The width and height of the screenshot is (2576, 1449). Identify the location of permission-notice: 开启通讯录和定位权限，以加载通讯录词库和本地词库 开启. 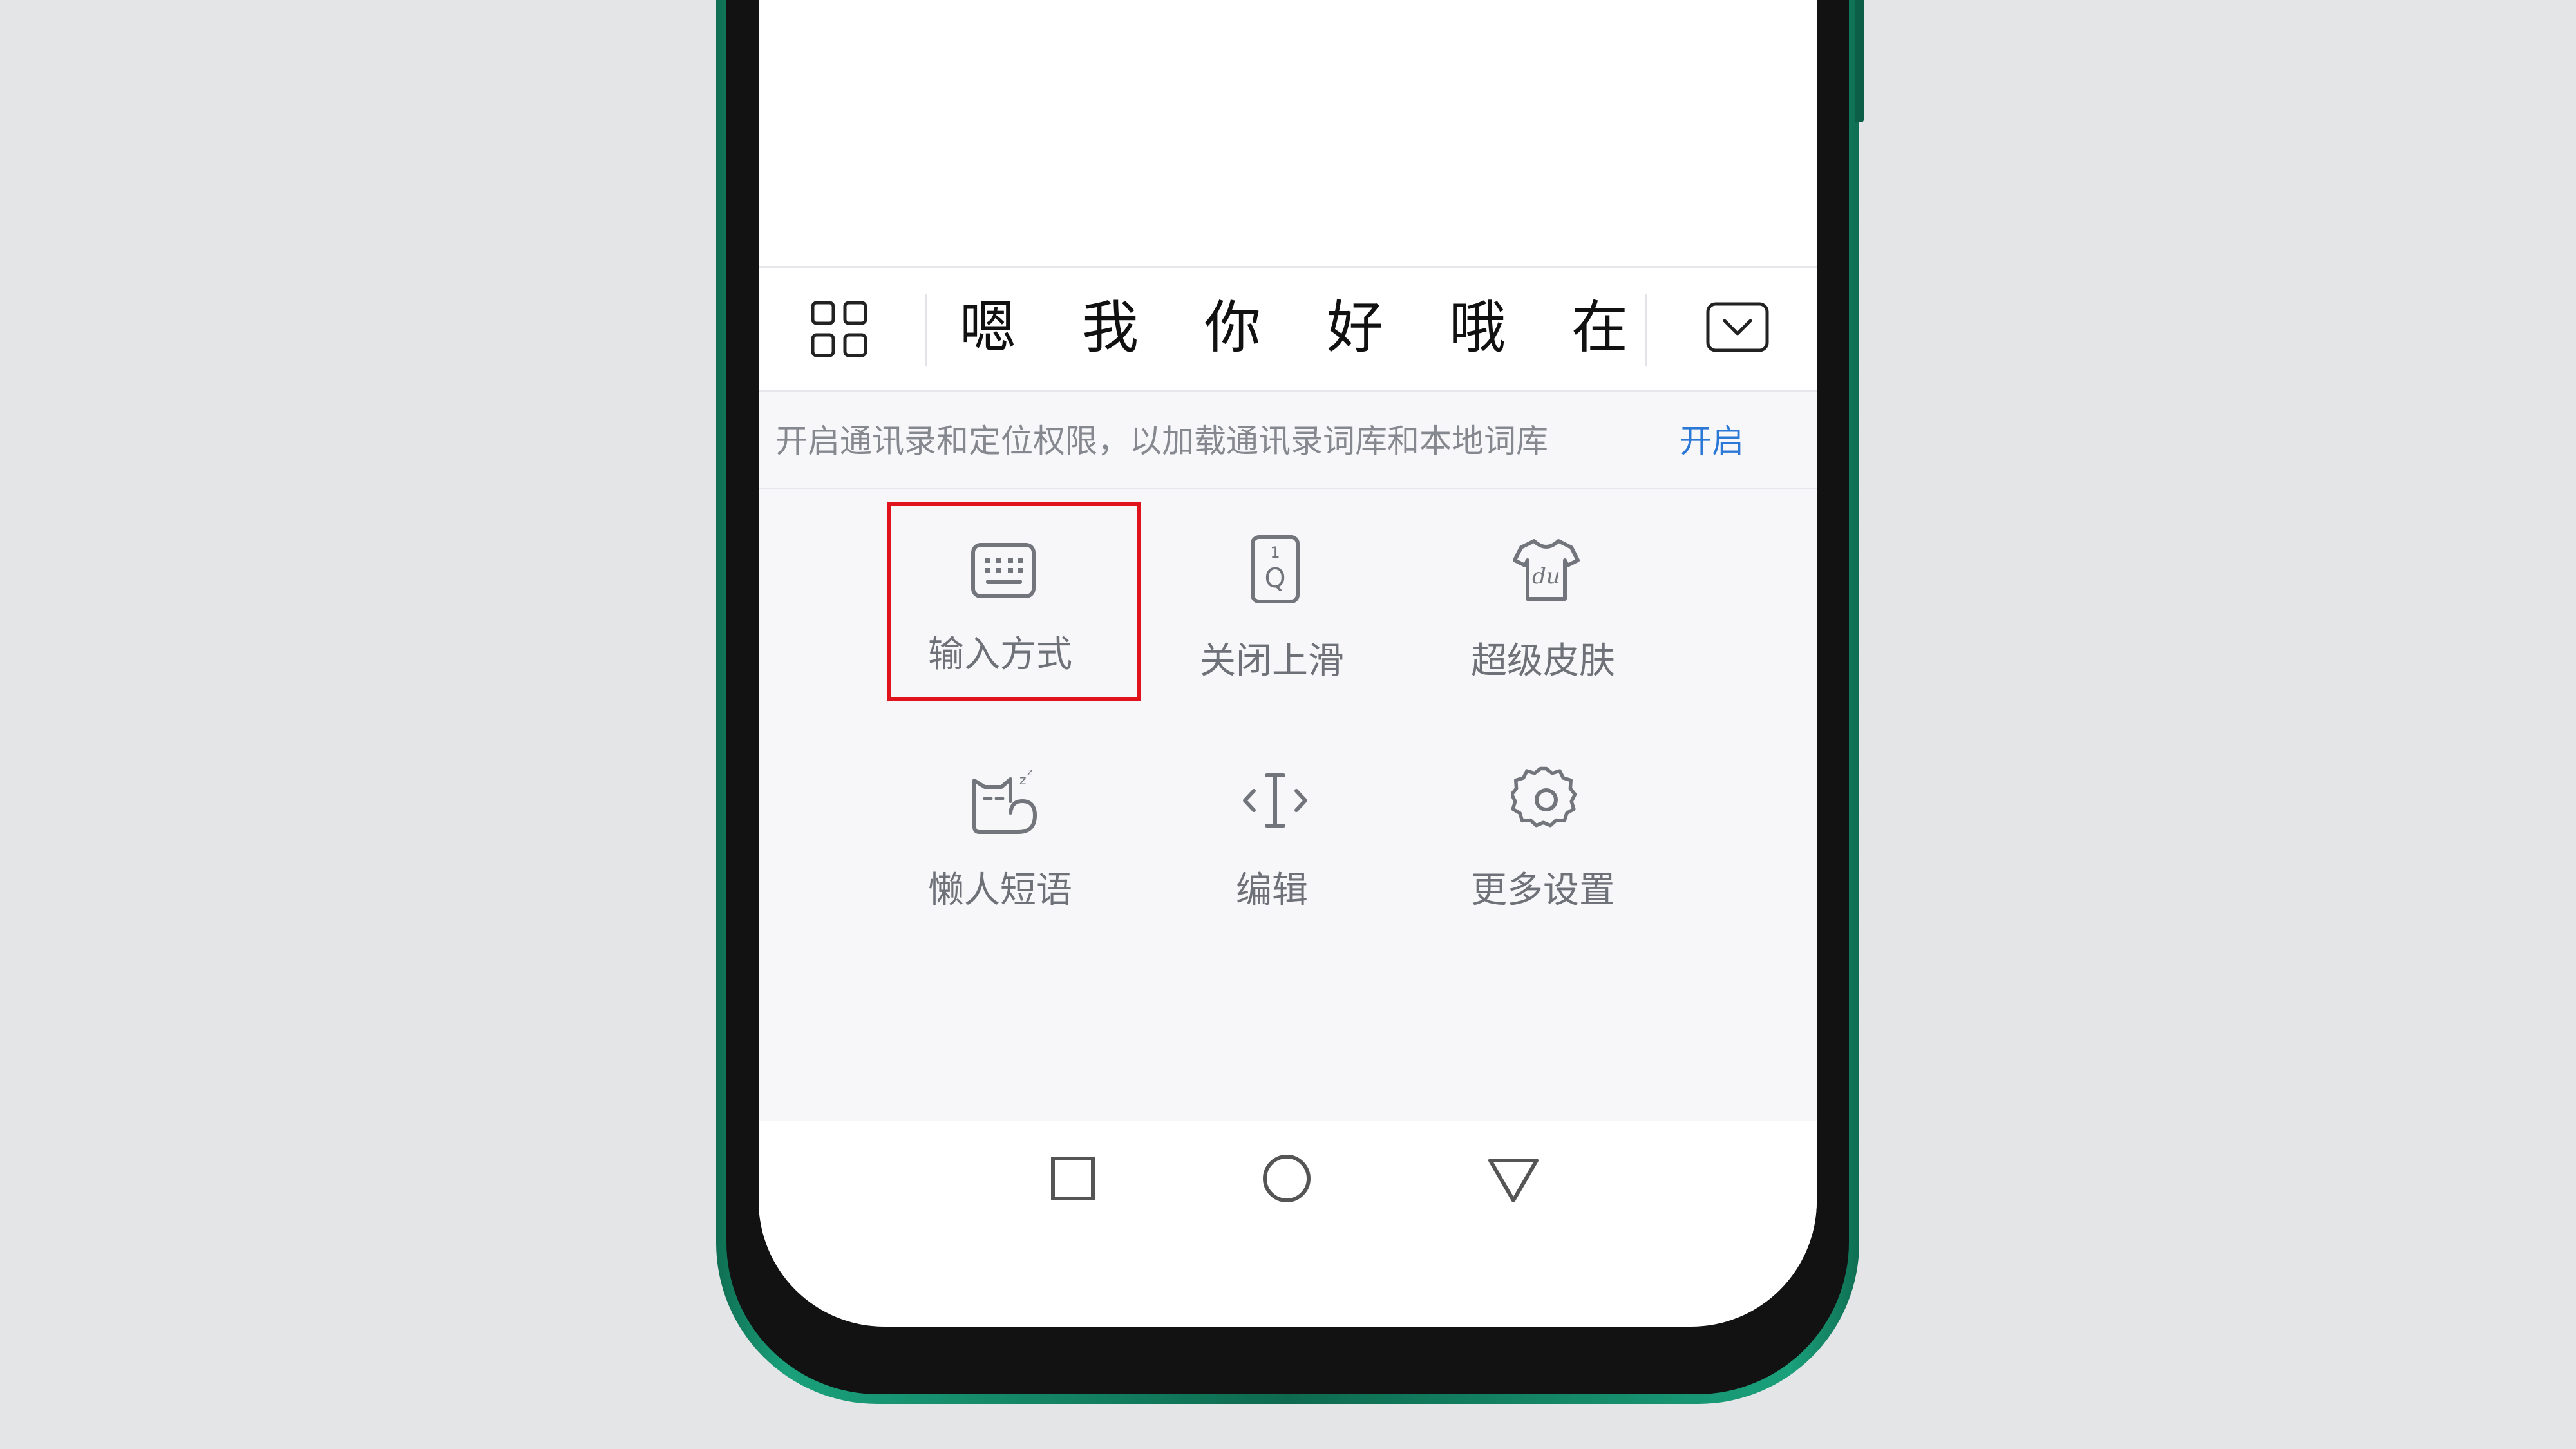
(1288, 441).